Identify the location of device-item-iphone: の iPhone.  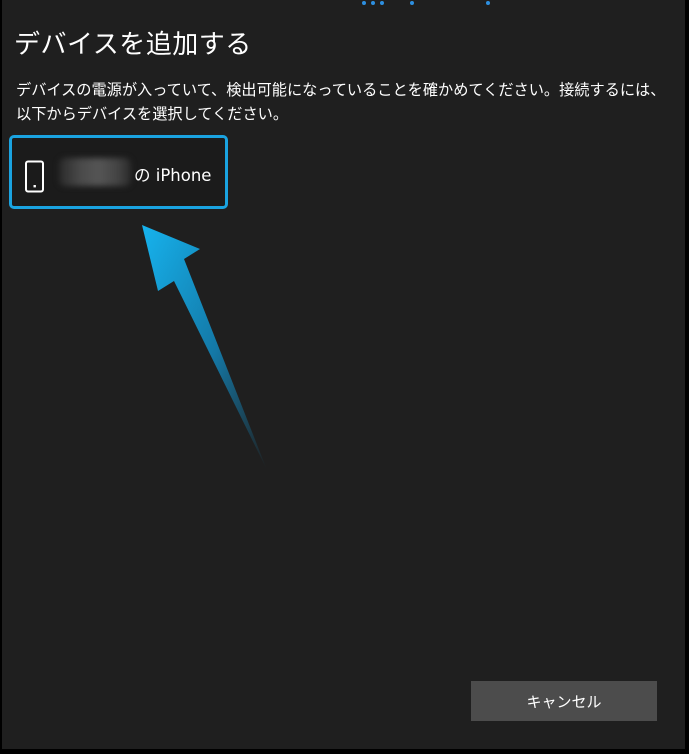
(118, 172).